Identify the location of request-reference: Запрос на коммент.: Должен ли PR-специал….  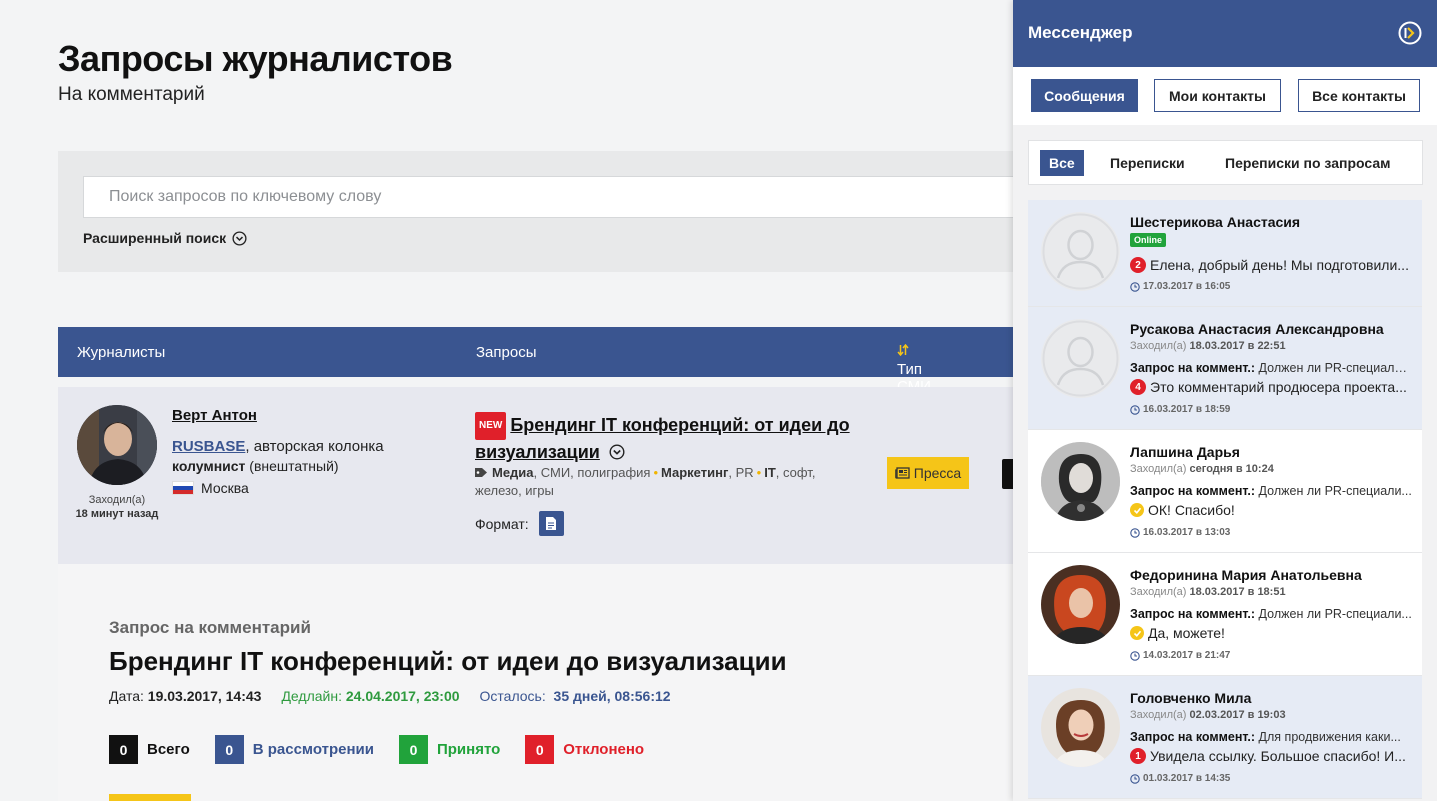
(1271, 368).